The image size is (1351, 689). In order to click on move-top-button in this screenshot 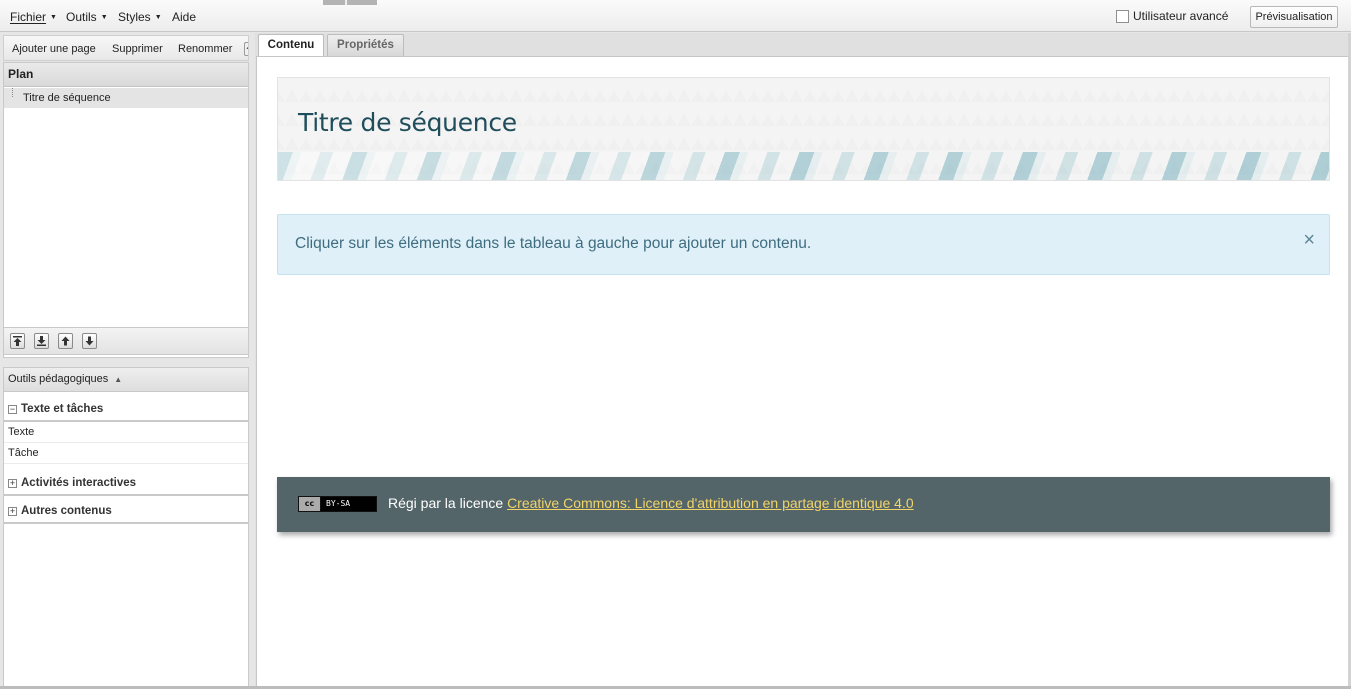, I will do `click(17, 341)`.